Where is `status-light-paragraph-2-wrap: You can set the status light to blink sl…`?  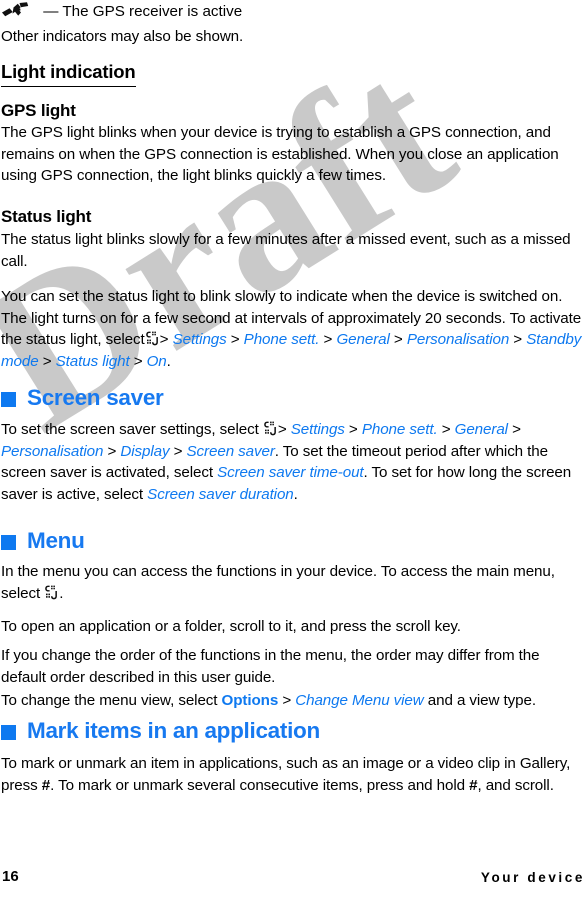 status-light-paragraph-2-wrap: You can set the status light to blink sl… is located at coordinates (294, 329).